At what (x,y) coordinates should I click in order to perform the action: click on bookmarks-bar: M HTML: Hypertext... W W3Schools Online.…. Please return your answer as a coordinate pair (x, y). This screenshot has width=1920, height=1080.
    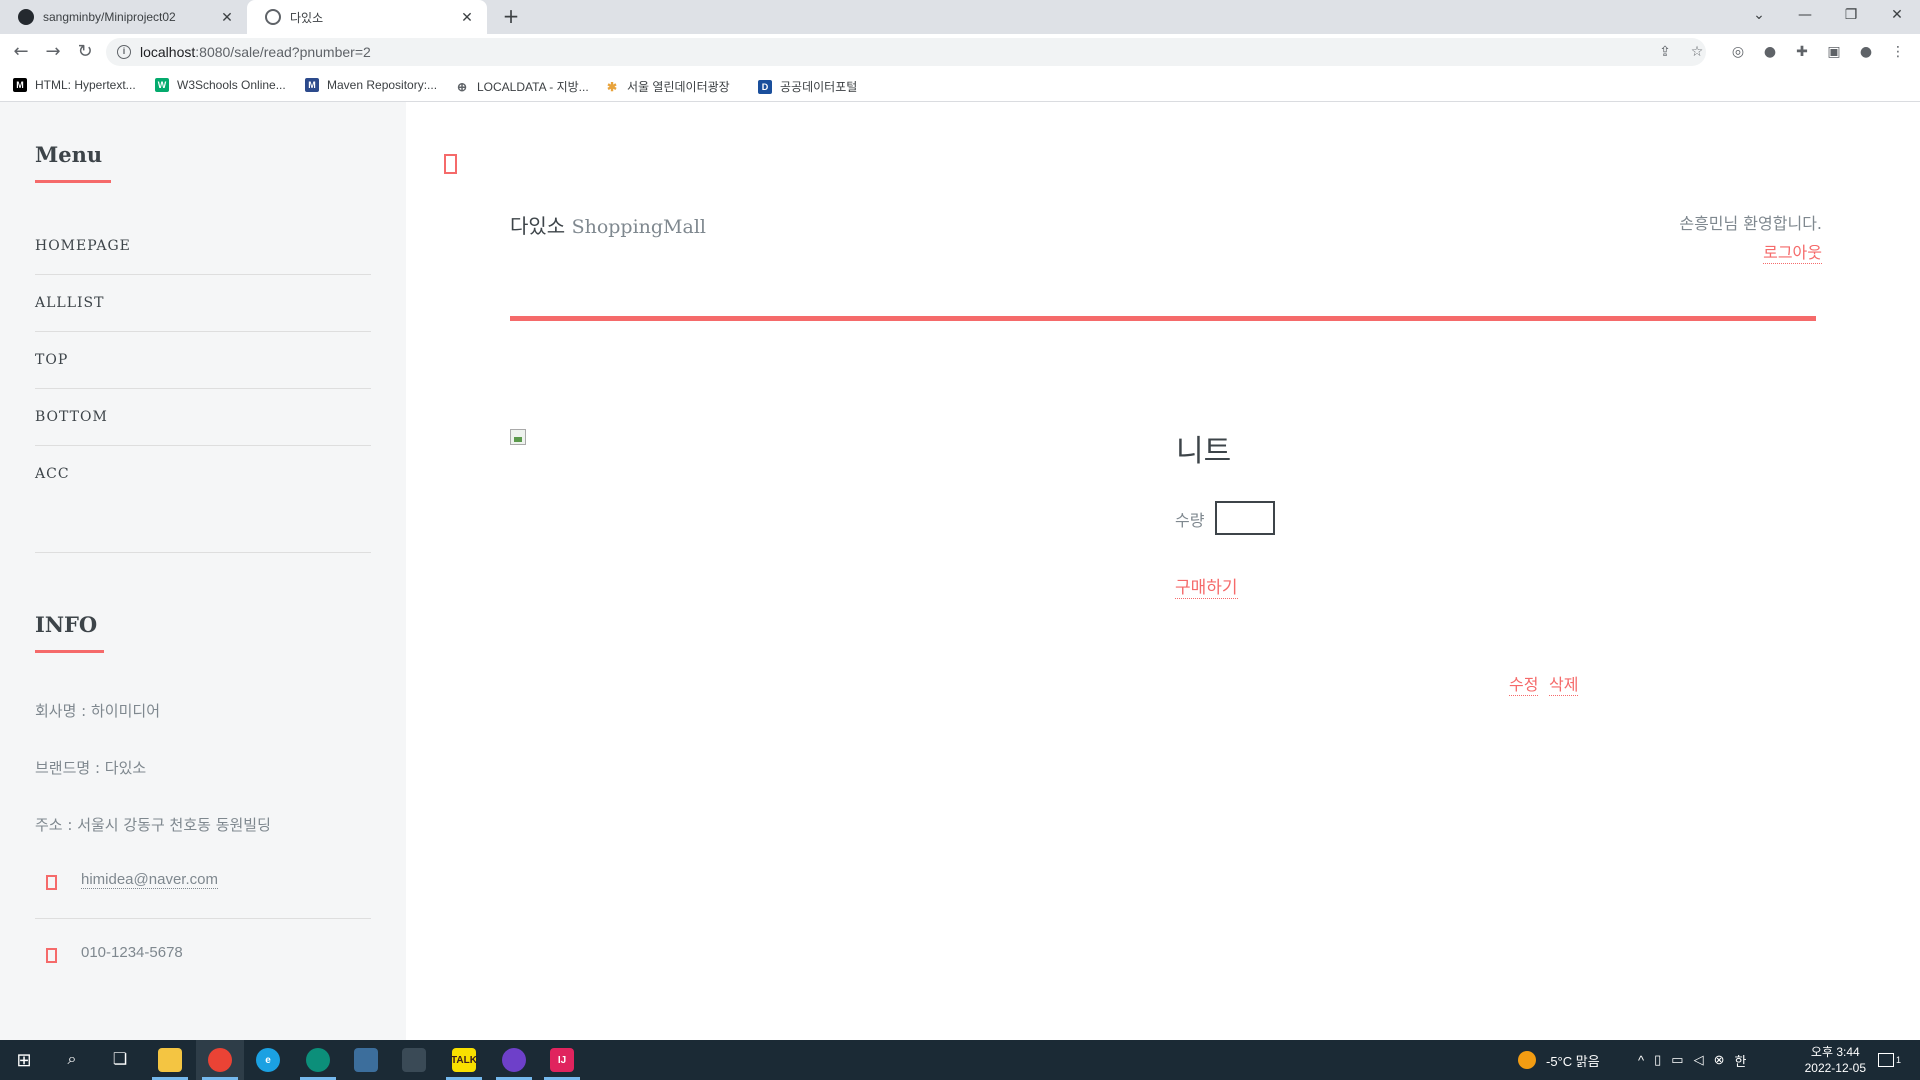
    Looking at the image, I should click on (960, 86).